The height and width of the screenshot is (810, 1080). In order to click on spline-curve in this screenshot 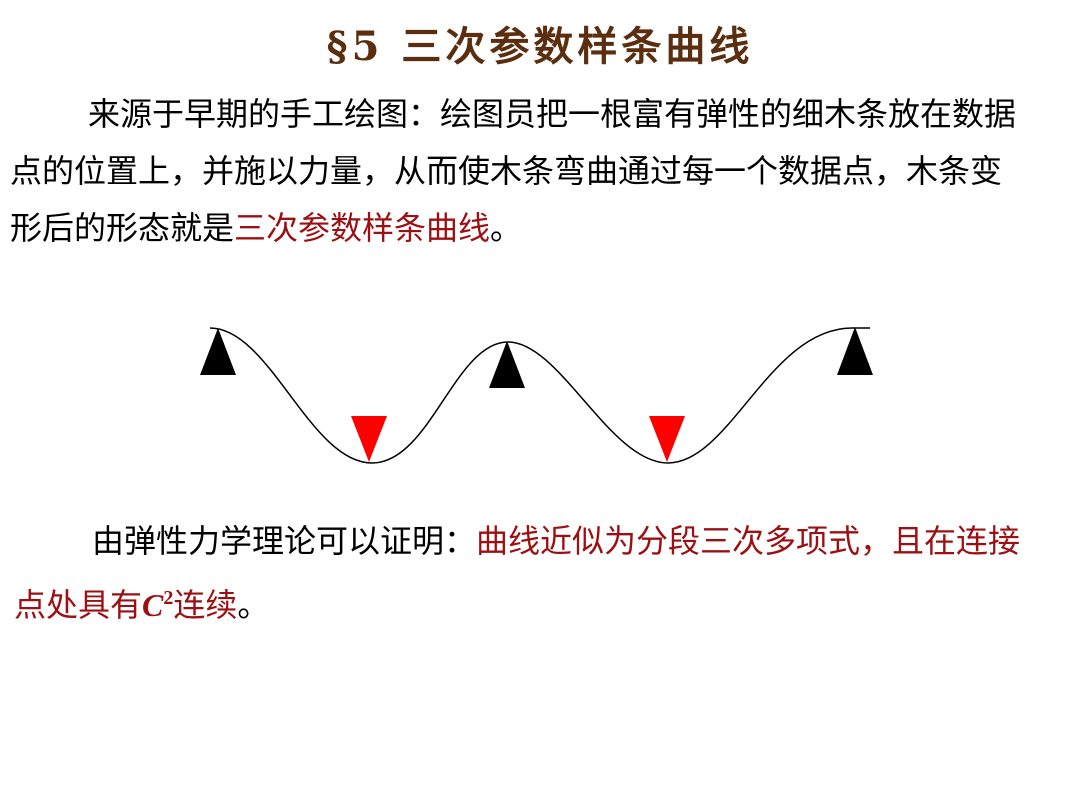, I will do `click(539, 395)`.